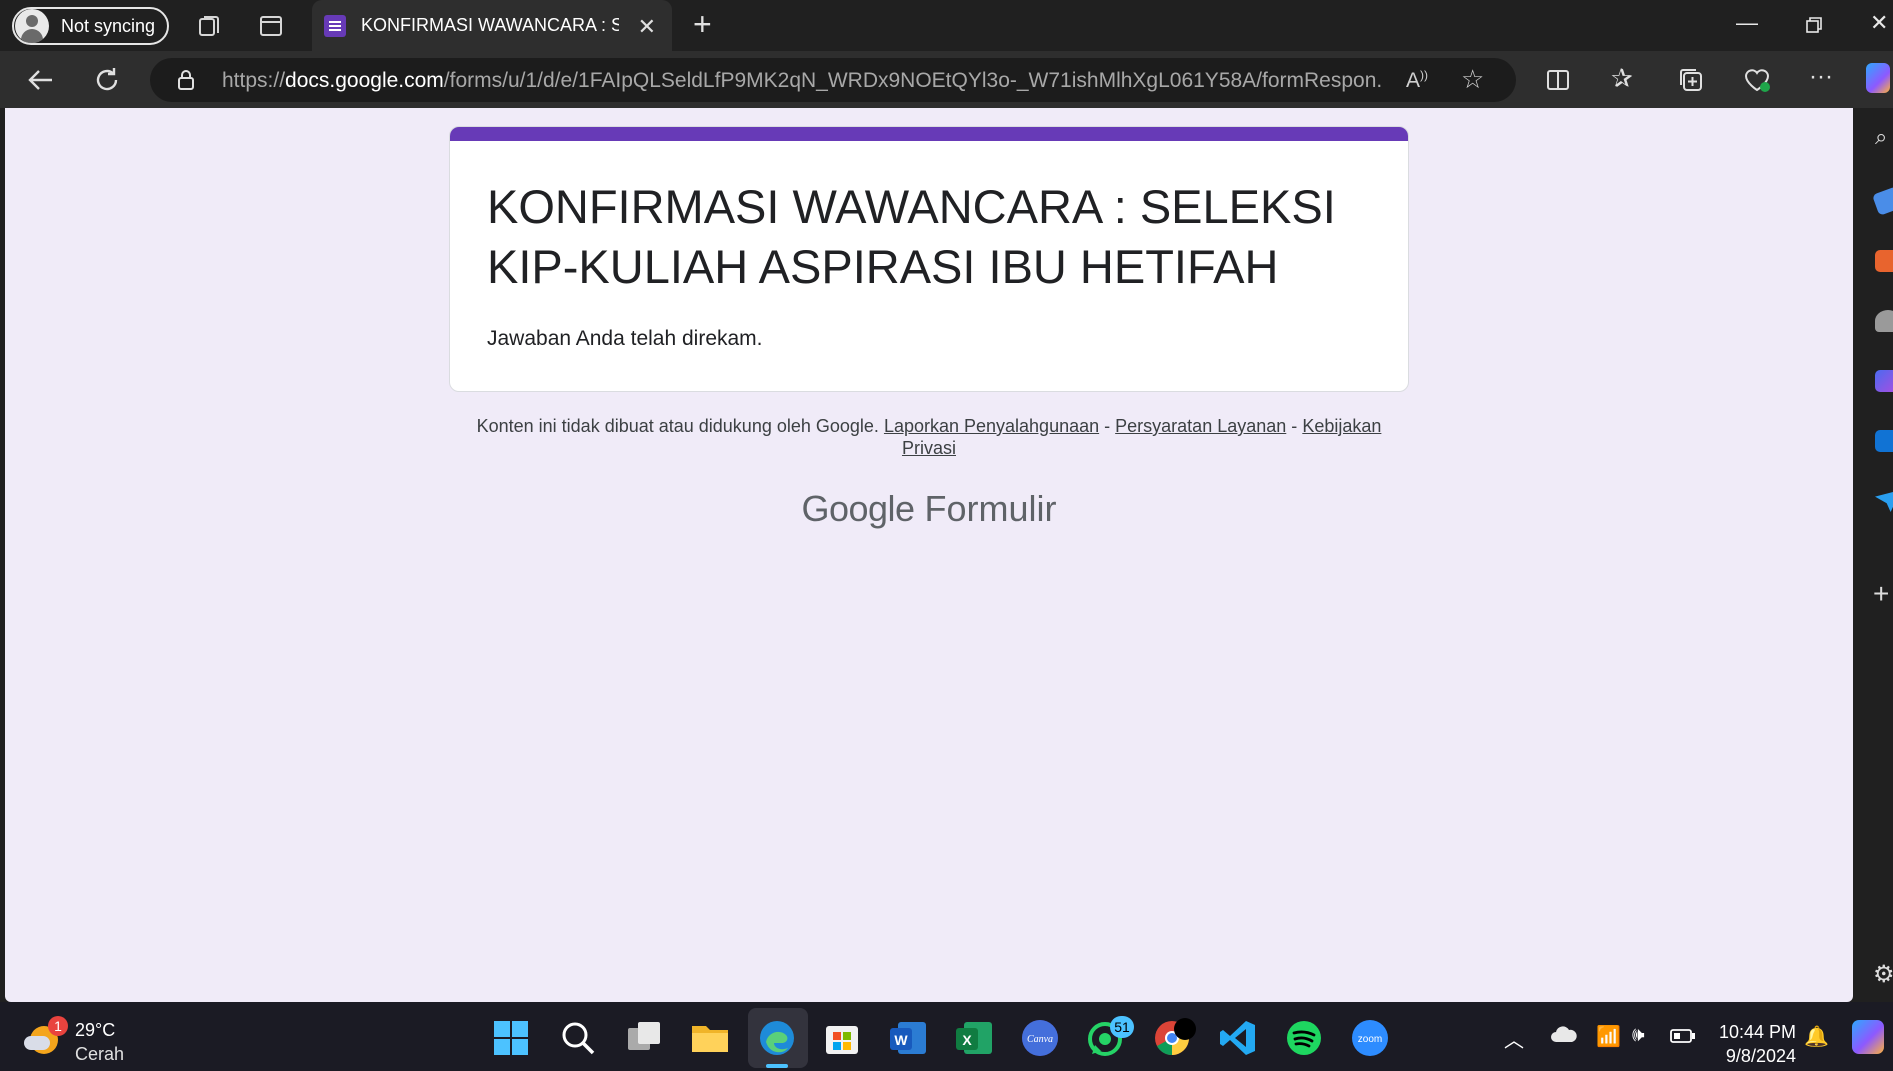 This screenshot has height=1071, width=1893. I want to click on lock-icon, so click(186, 80).